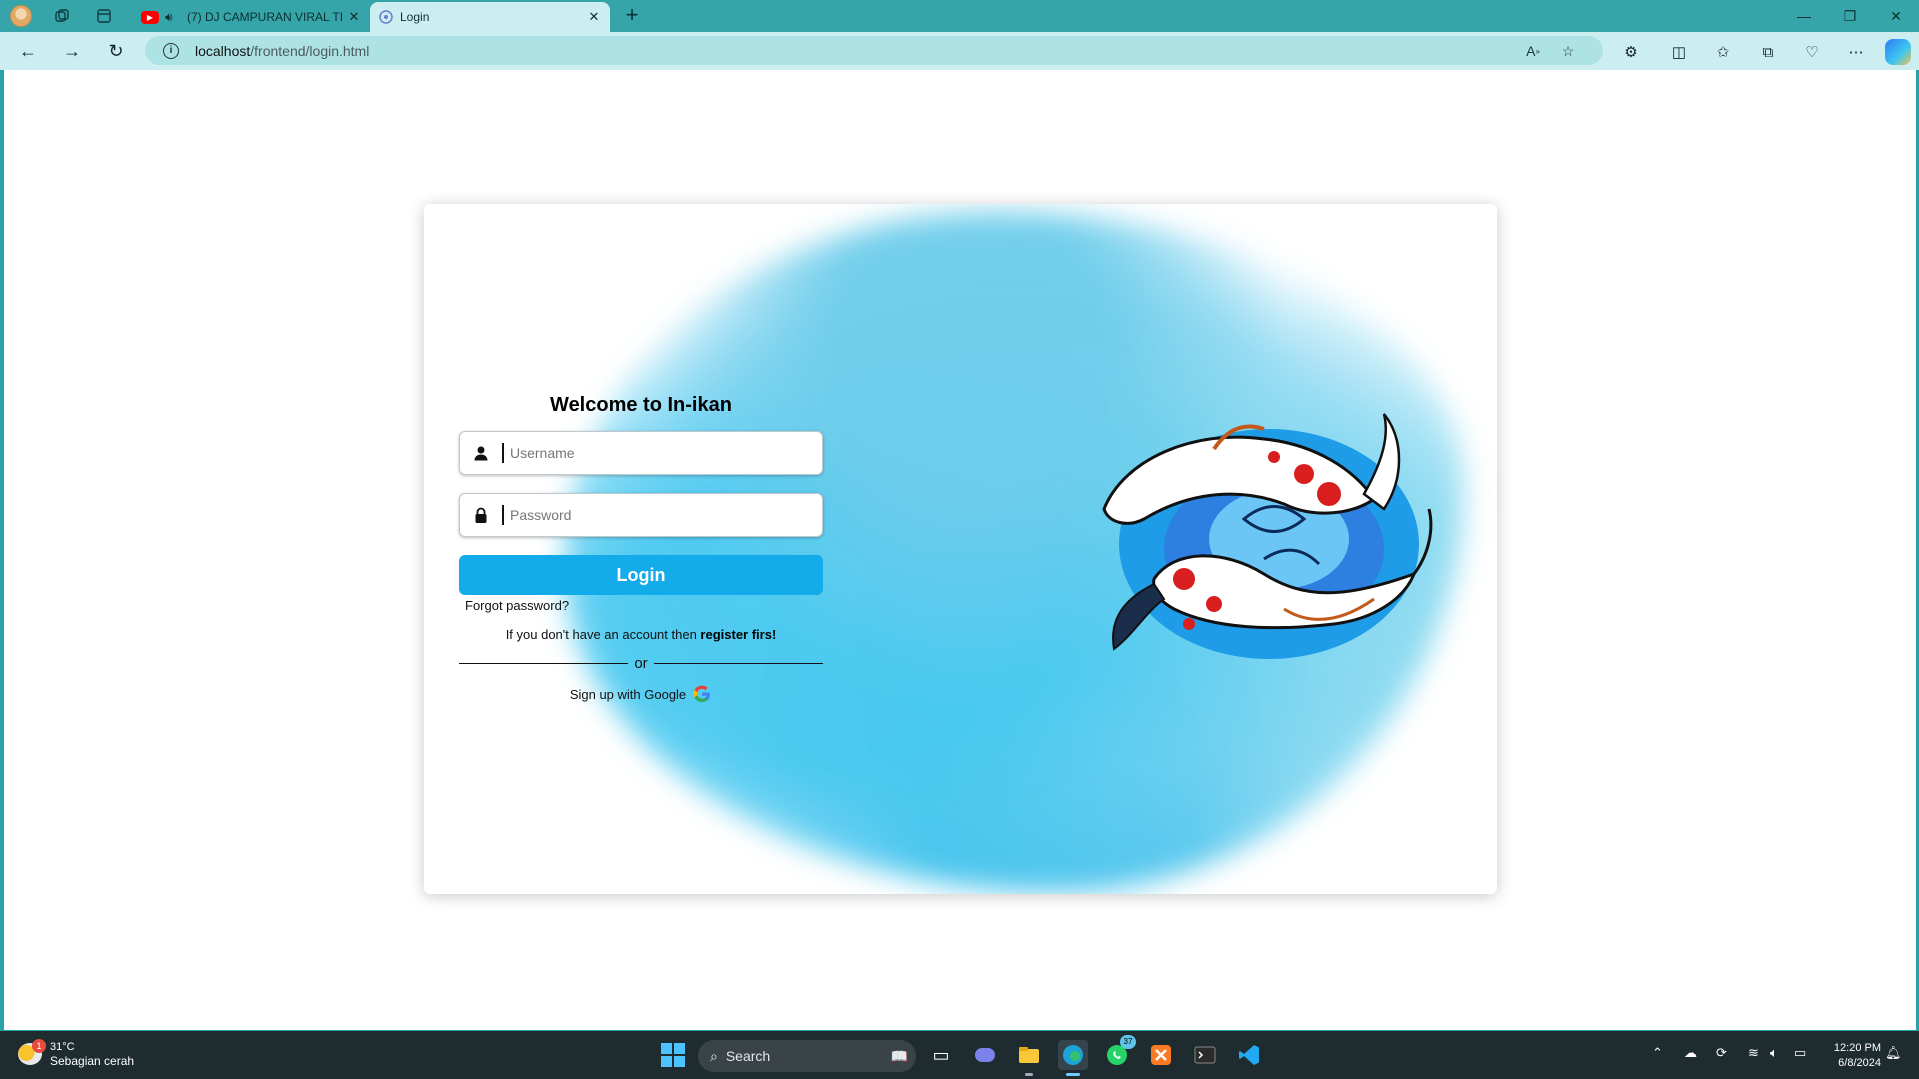 The width and height of the screenshot is (1919, 1079). I want to click on or-label: or, so click(641, 663).